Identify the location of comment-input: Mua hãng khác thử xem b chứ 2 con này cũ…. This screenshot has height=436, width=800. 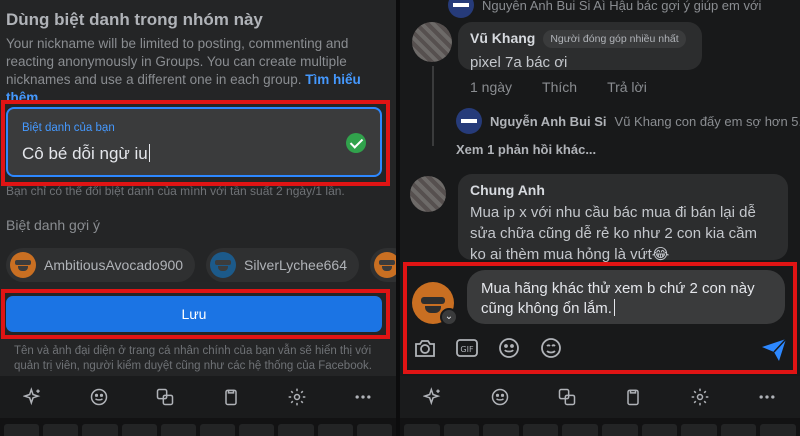
(626, 297).